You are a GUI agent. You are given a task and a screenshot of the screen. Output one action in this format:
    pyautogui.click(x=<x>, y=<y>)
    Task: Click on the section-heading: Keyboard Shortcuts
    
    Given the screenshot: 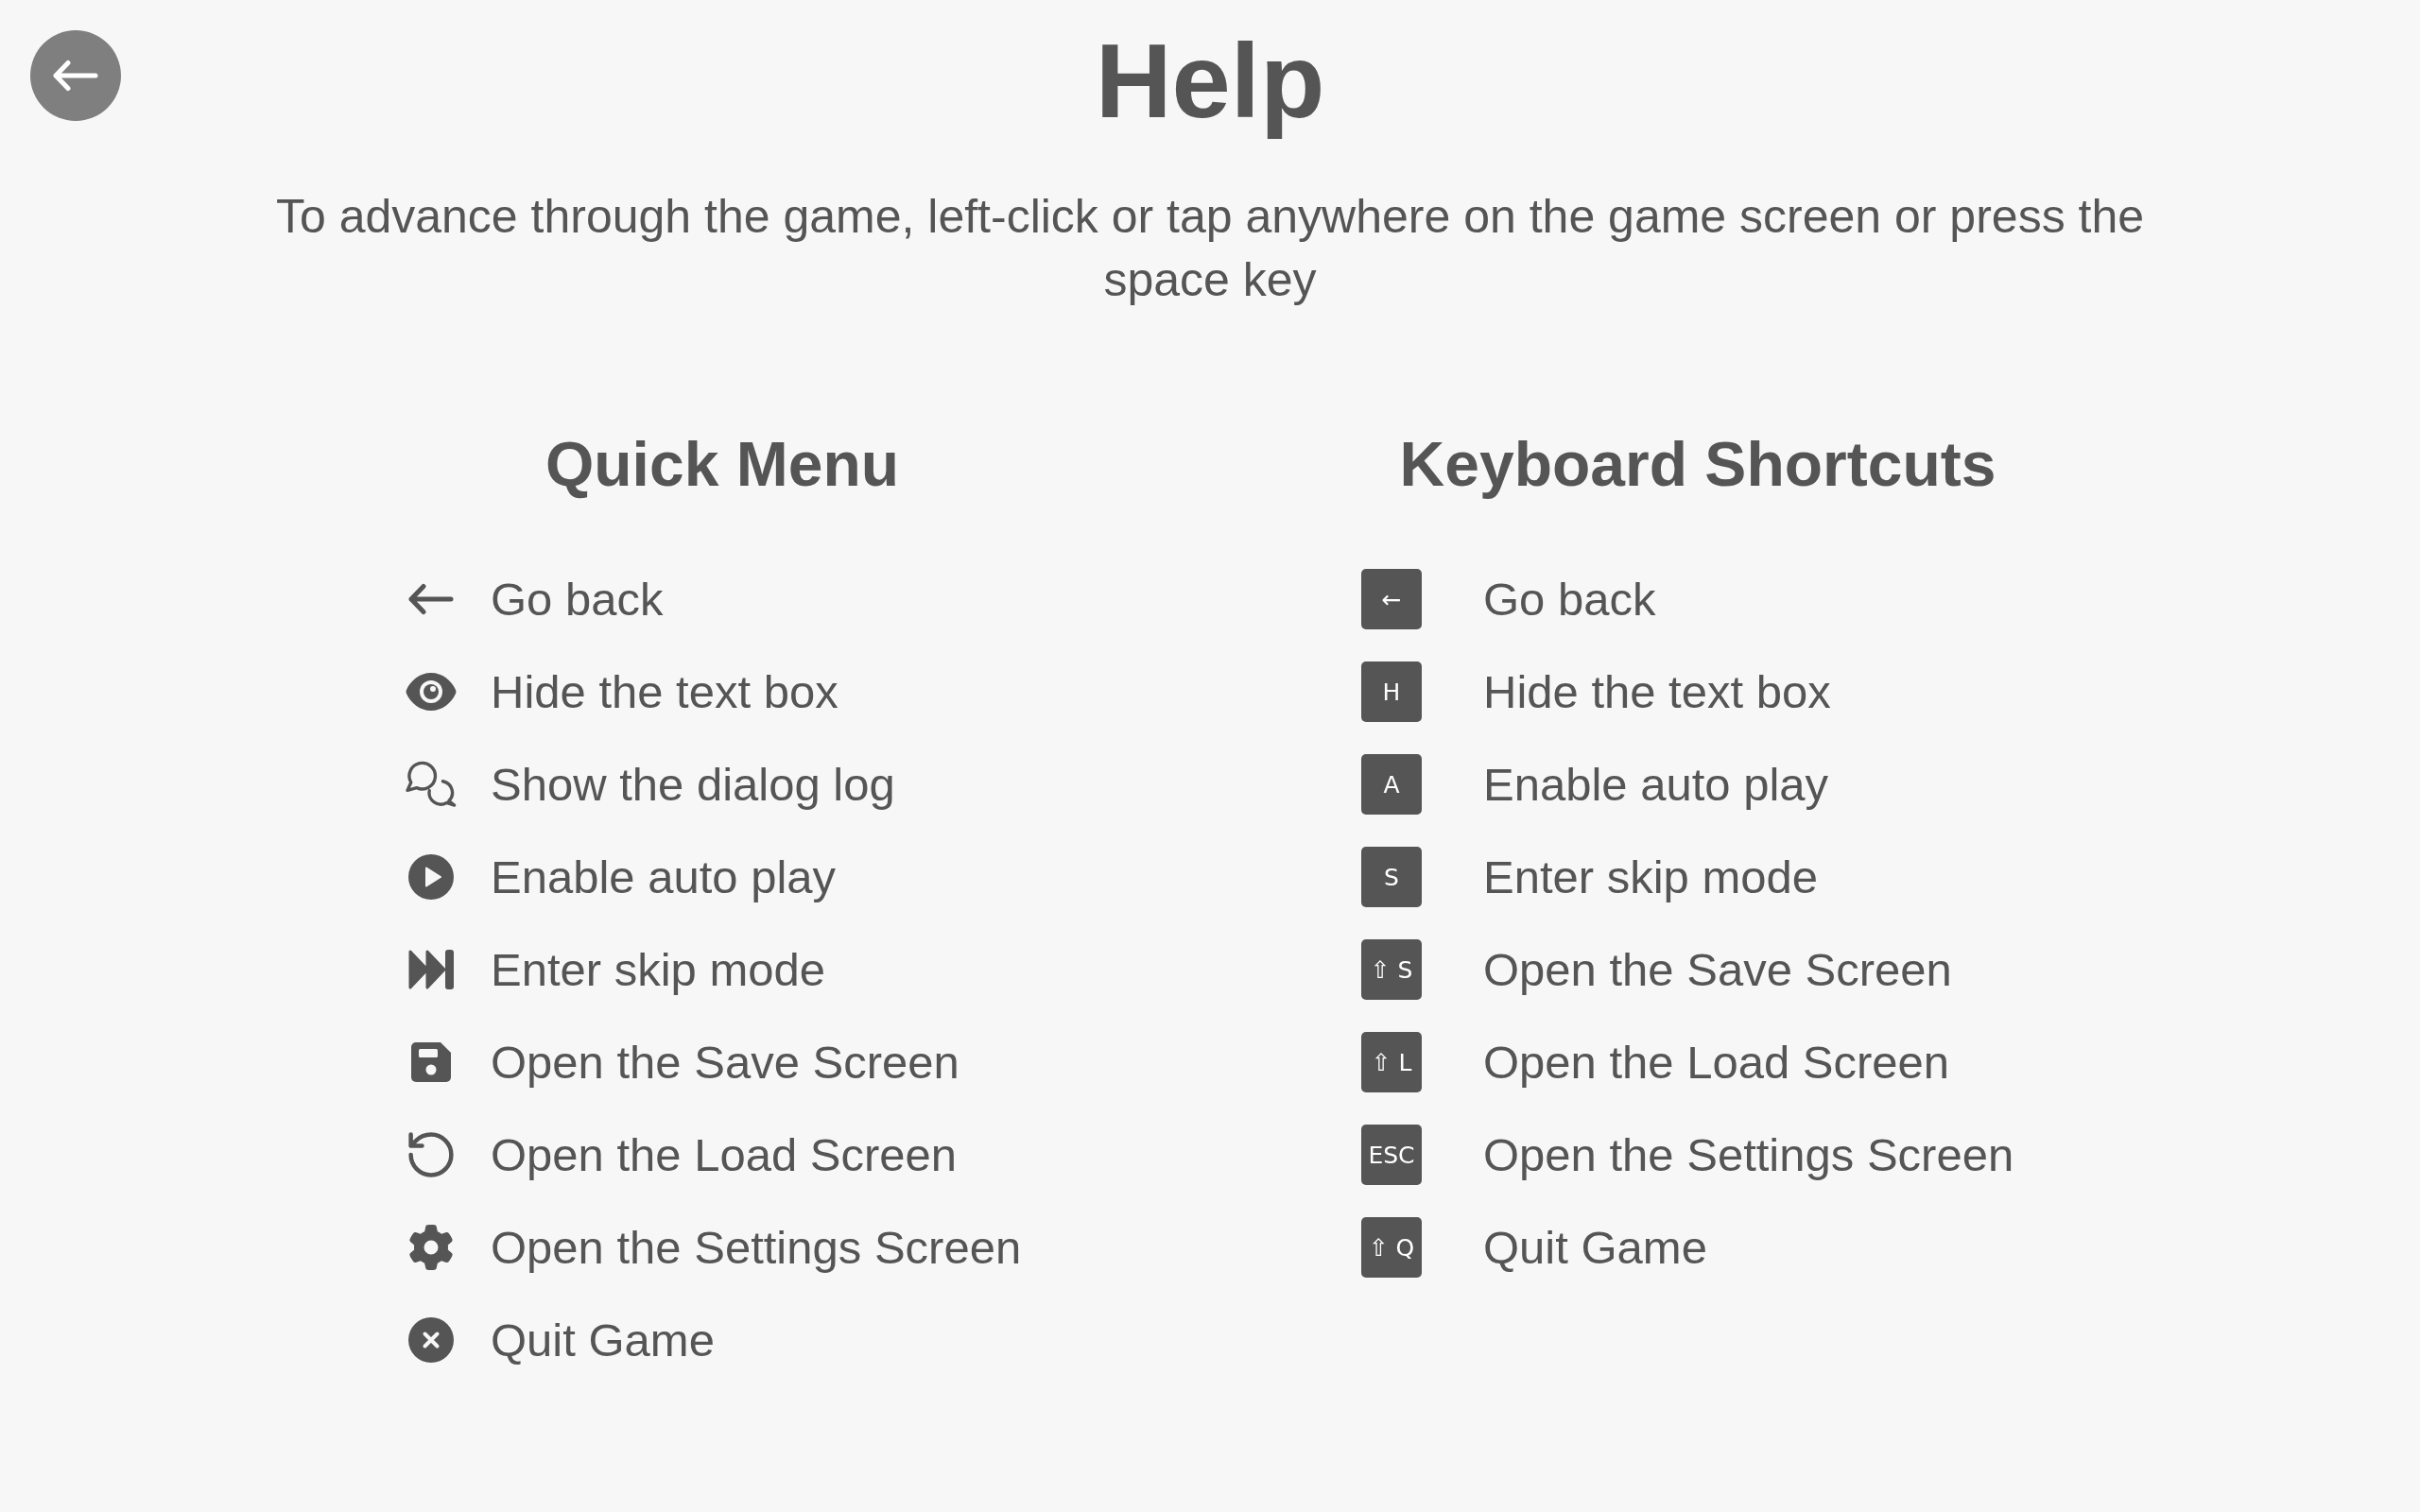 What is the action you would take?
    pyautogui.click(x=1697, y=464)
    